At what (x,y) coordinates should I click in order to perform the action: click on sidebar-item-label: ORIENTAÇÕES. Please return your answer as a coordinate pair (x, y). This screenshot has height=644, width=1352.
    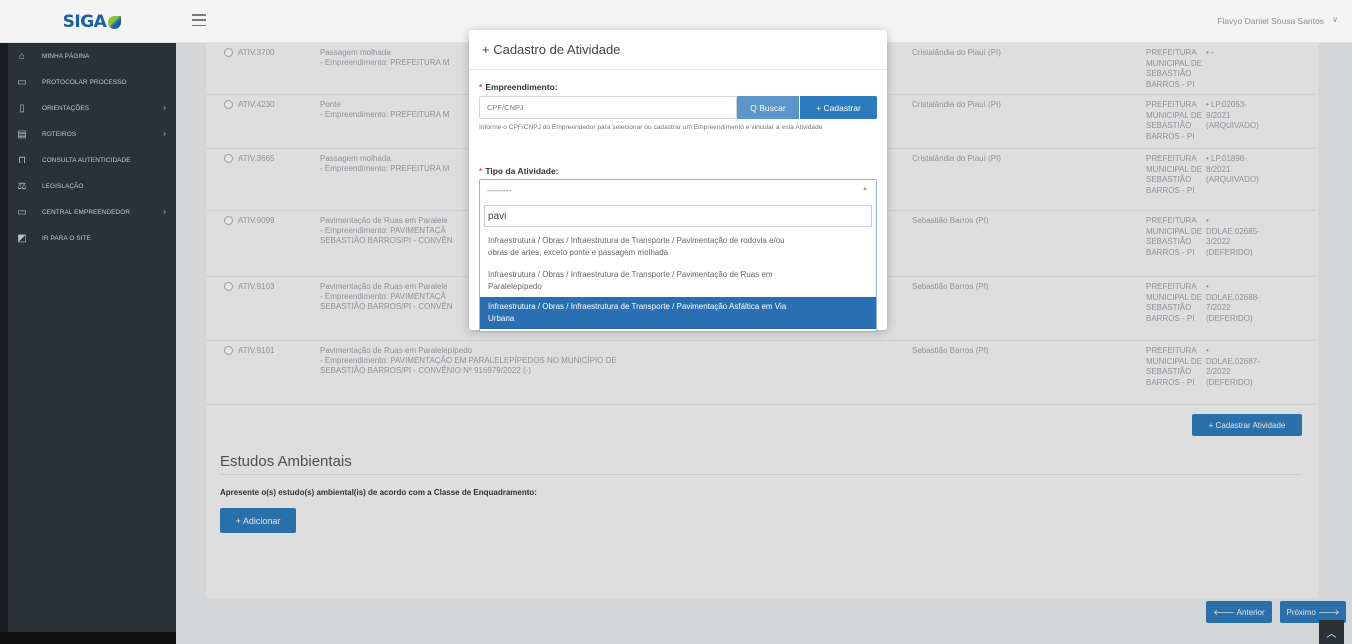
    Looking at the image, I should click on (66, 108).